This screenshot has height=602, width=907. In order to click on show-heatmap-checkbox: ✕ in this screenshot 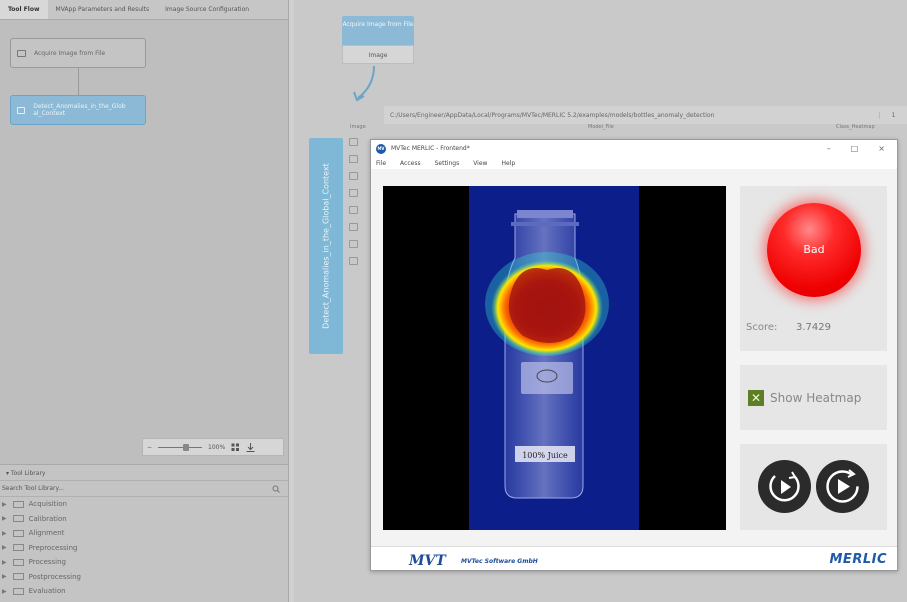, I will do `click(756, 397)`.